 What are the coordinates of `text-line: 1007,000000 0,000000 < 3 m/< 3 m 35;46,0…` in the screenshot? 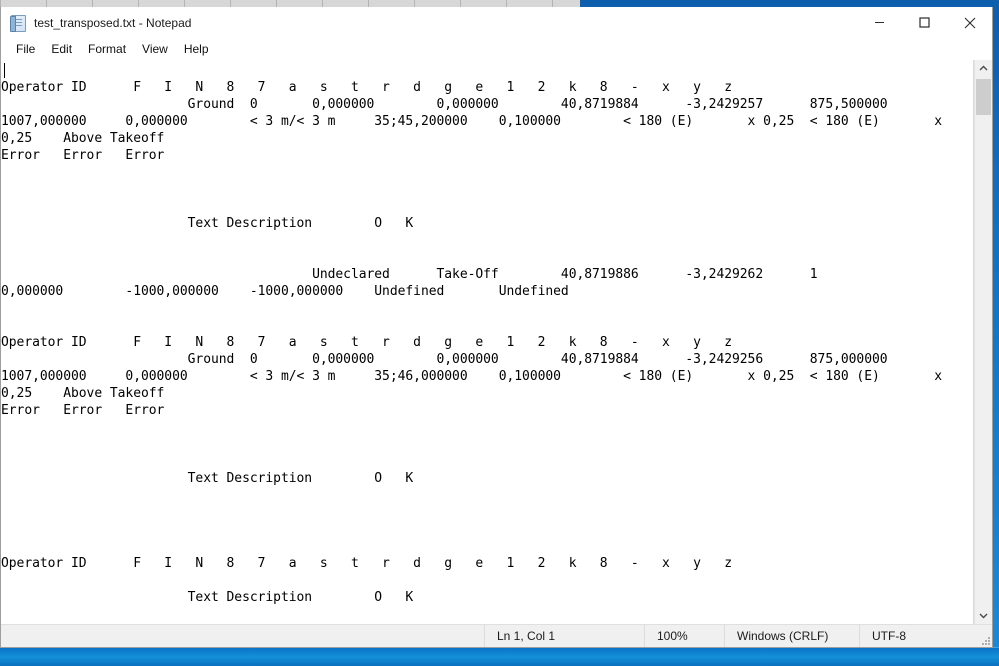 It's located at (471, 376).